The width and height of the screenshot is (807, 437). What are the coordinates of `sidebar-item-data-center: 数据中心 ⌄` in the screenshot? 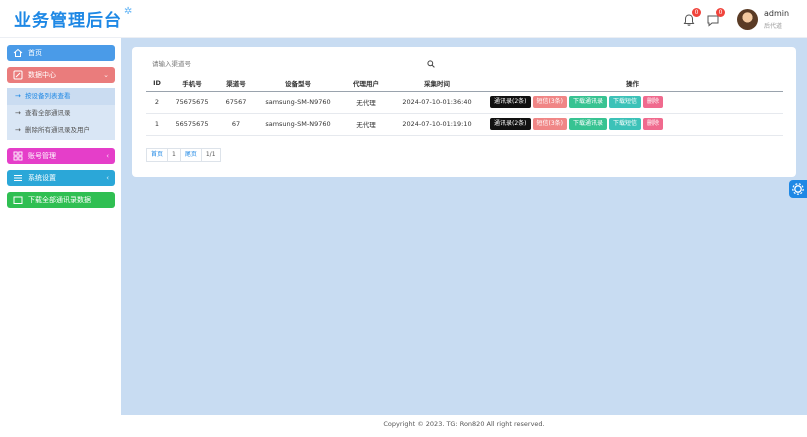 It's located at (61, 75).